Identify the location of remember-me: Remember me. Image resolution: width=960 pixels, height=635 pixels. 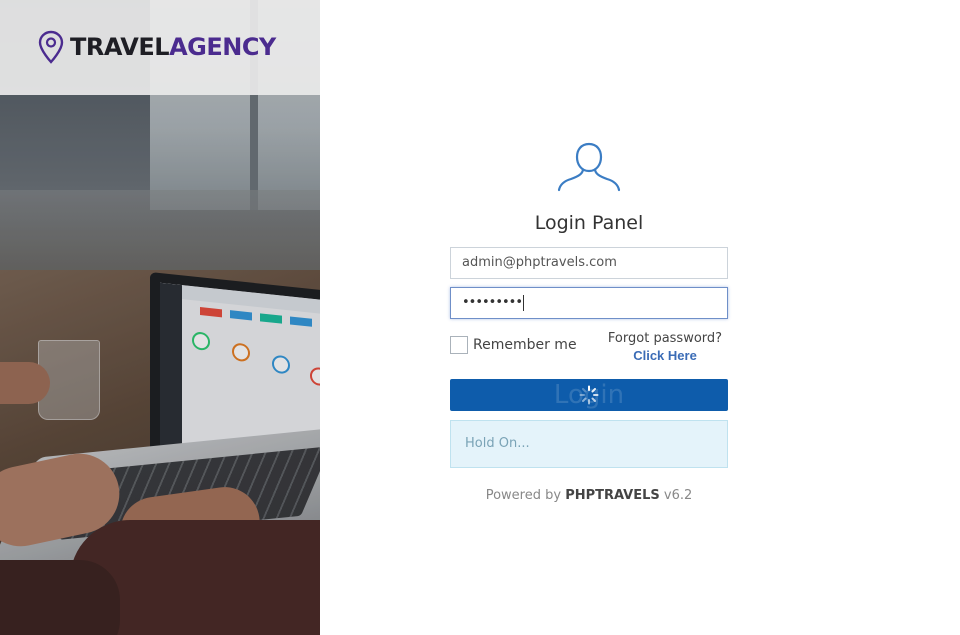
(513, 345).